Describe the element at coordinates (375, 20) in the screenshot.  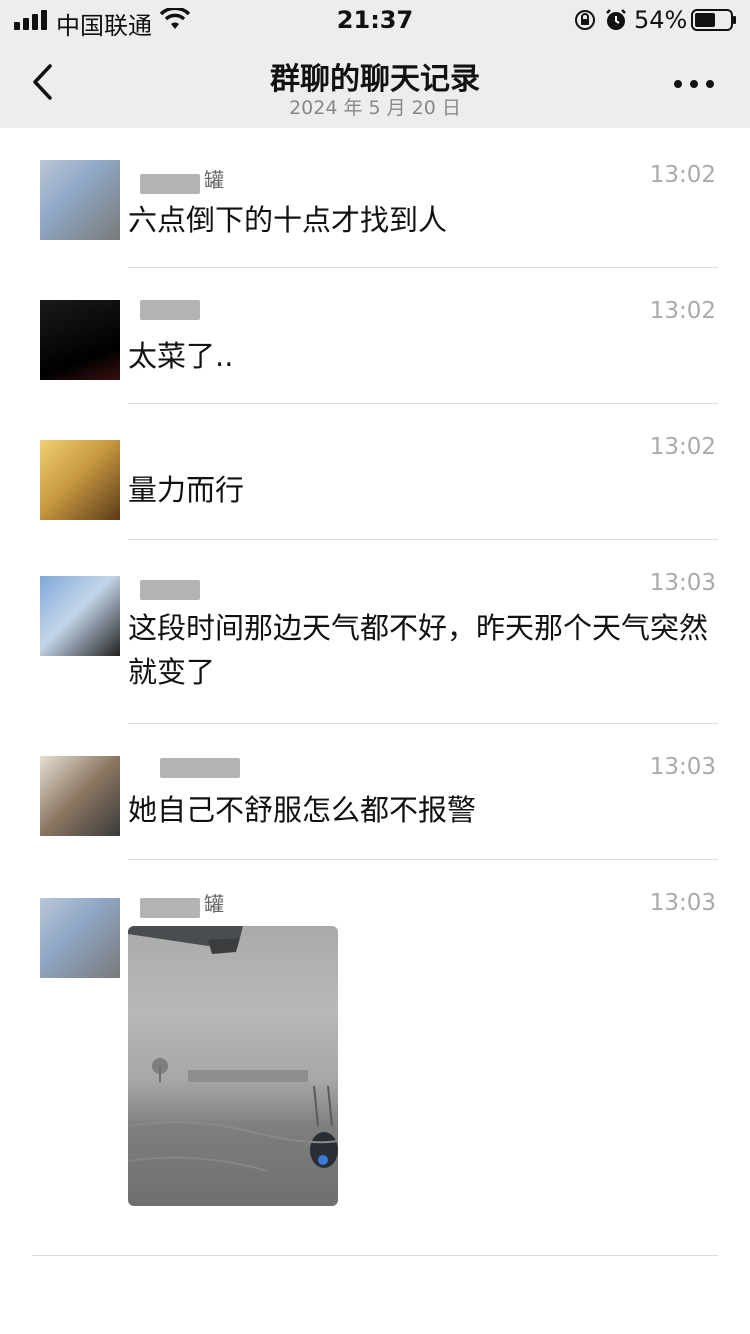
I see `status-bar: 中国联通 21:37 54%` at that location.